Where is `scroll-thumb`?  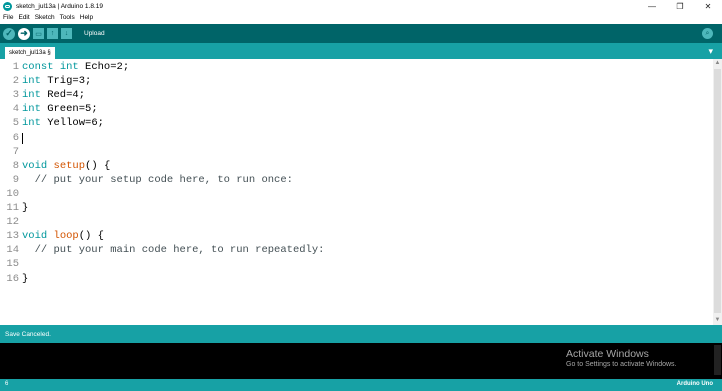 scroll-thumb is located at coordinates (717, 191).